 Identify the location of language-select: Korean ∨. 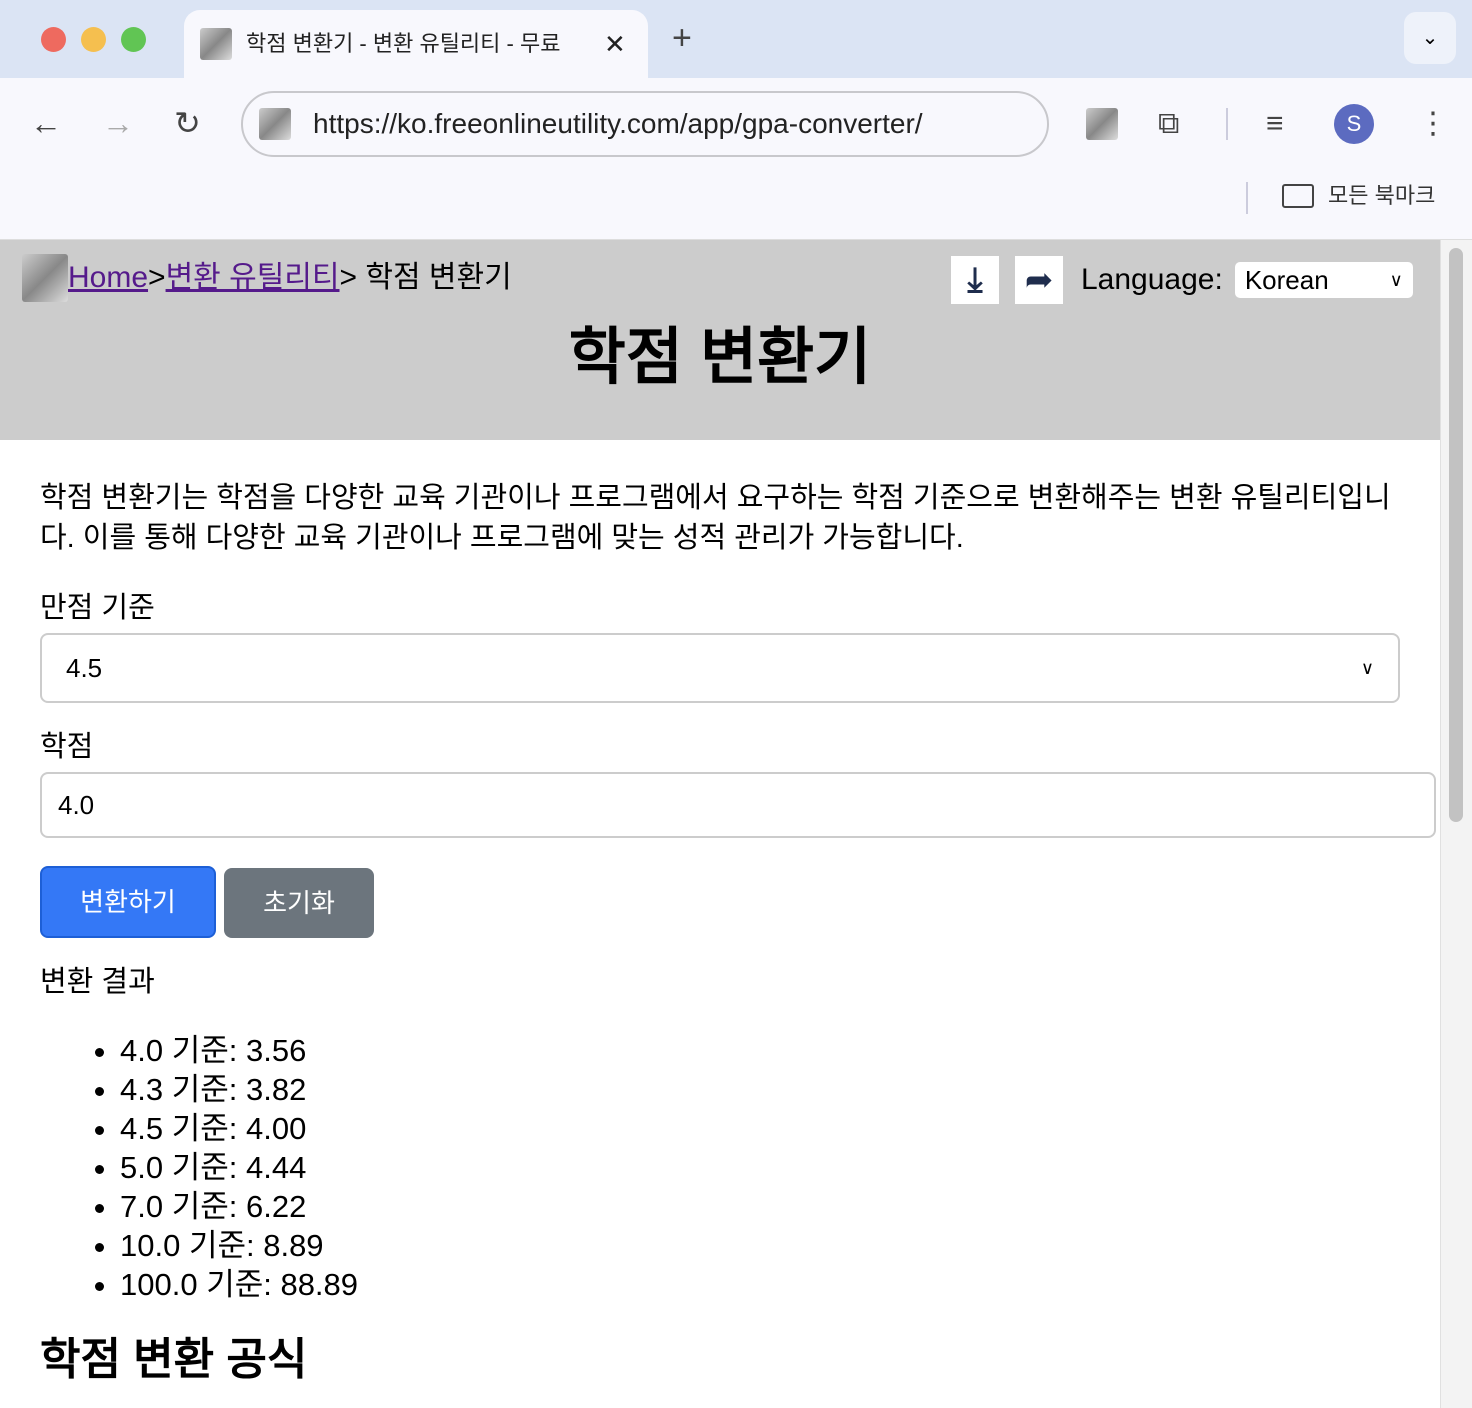
(1323, 280).